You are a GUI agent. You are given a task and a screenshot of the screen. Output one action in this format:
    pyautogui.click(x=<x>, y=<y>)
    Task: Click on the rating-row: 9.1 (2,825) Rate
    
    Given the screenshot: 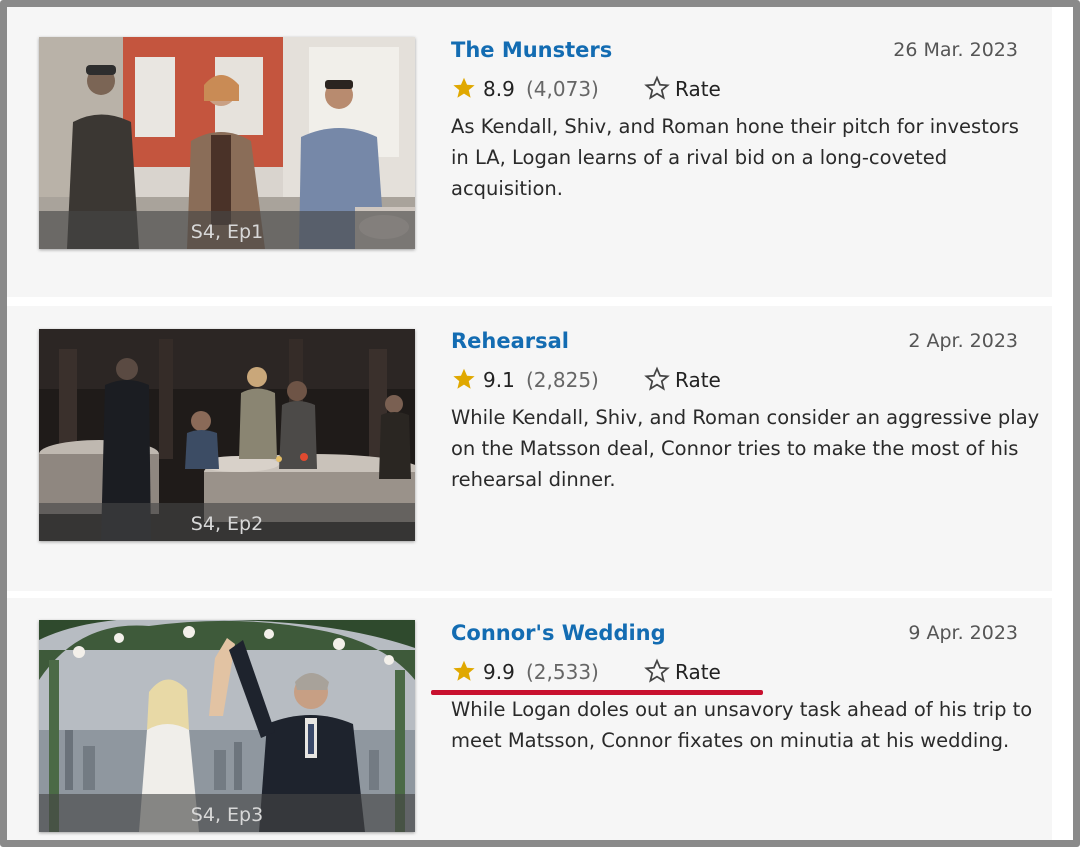 What is the action you would take?
    pyautogui.click(x=621, y=381)
    